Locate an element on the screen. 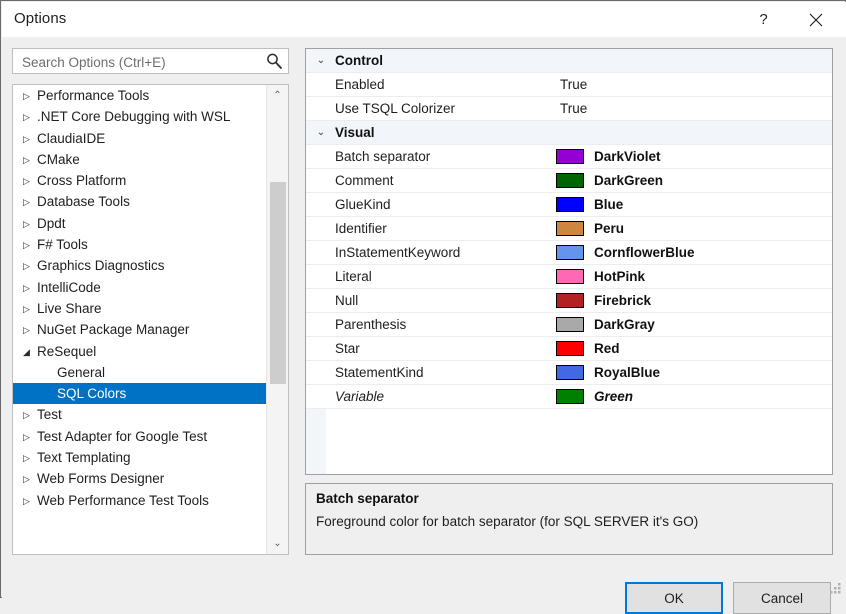 This screenshot has height=614, width=846. tree-item-text-templating: ▷ Text Templating is located at coordinates (139, 457).